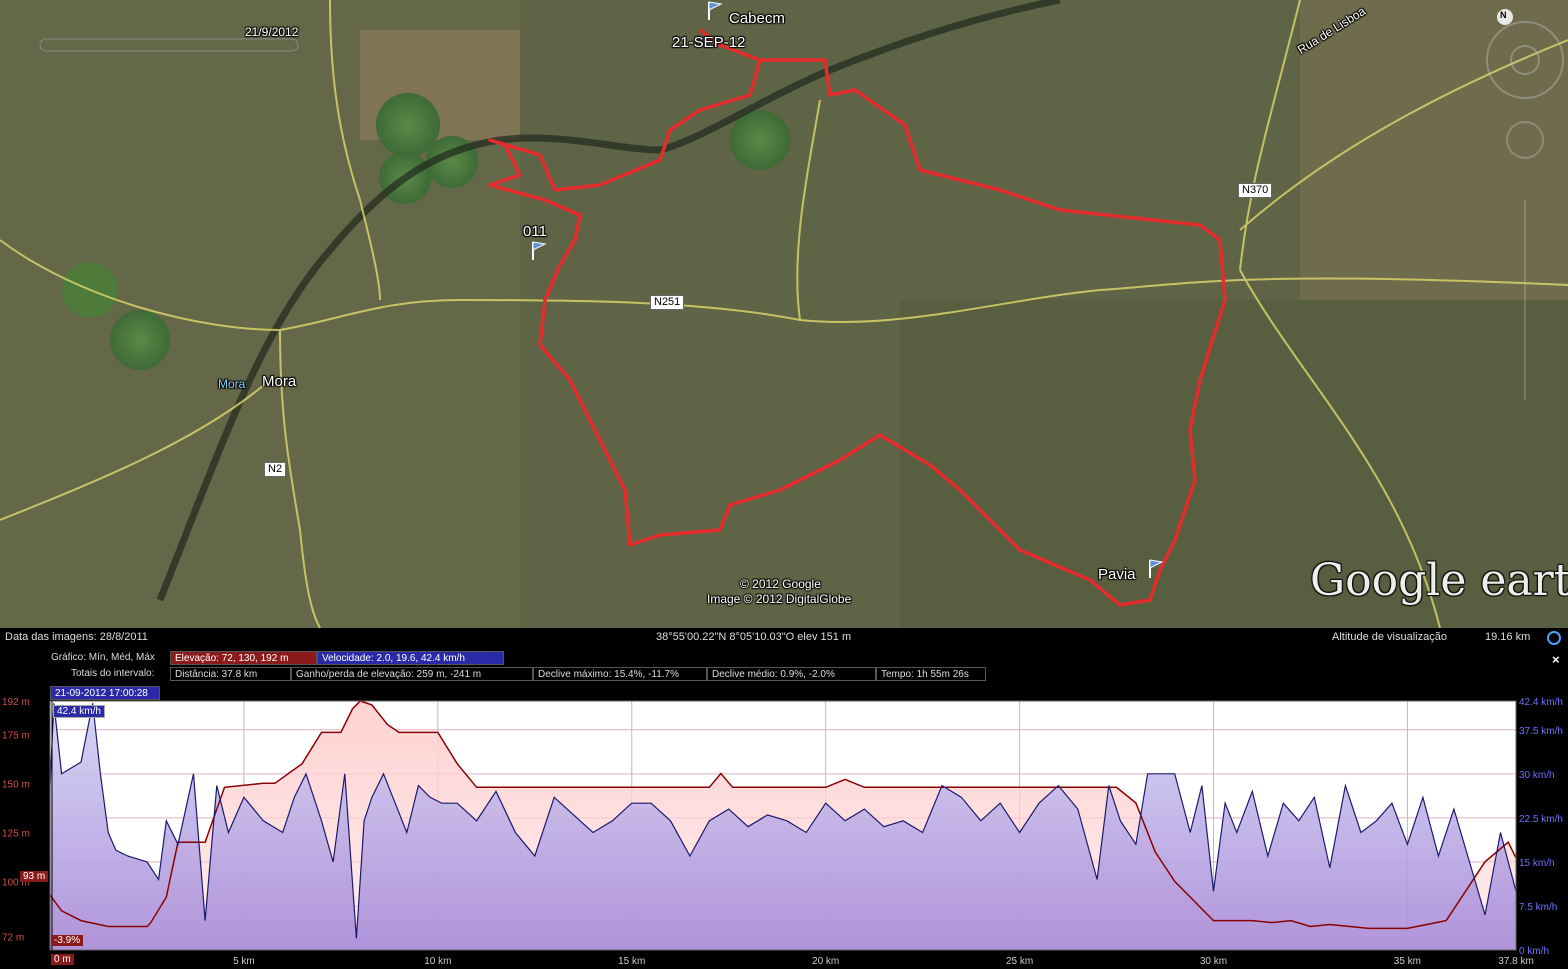  What do you see at coordinates (1389, 637) in the screenshot?
I see `view-altitude-label: Altitude de visualização` at bounding box center [1389, 637].